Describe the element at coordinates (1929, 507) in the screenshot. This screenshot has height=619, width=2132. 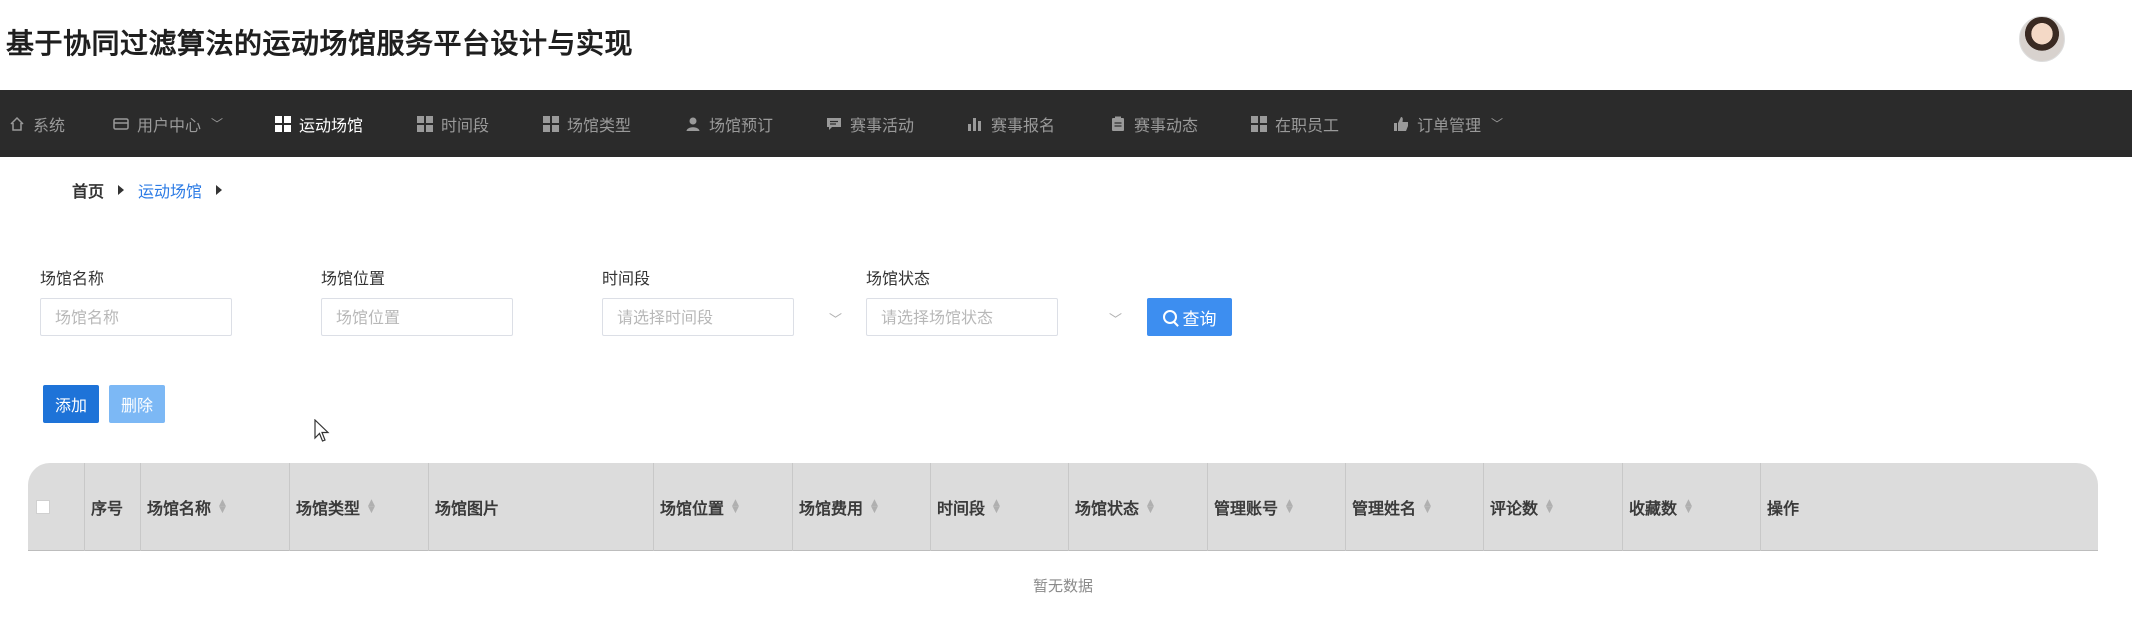
I see `column-header: 操作` at that location.